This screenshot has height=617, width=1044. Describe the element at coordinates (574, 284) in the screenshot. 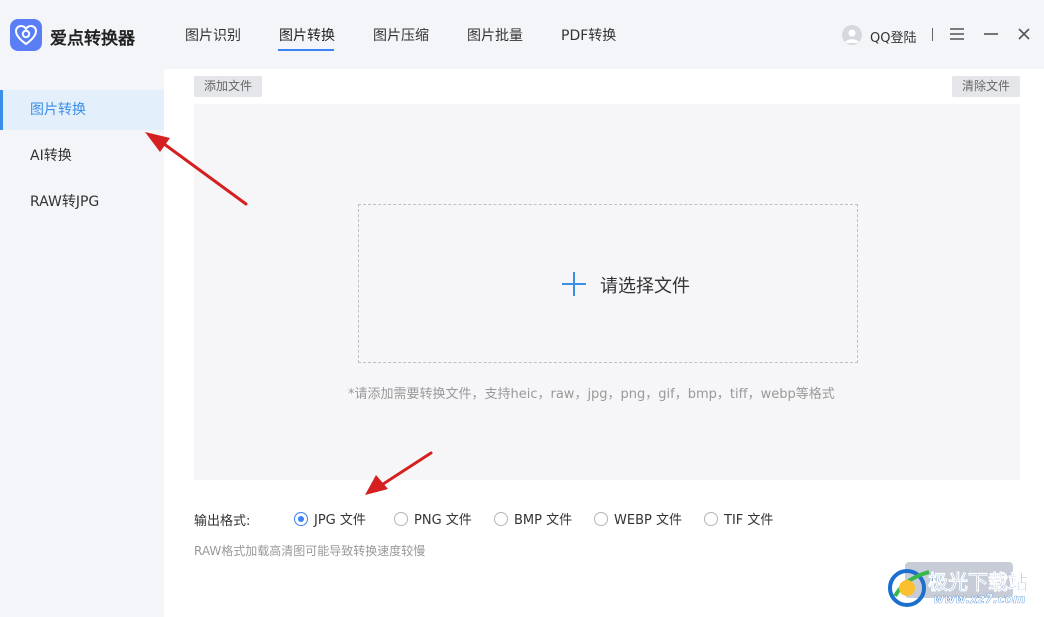

I see `plus-icon` at that location.